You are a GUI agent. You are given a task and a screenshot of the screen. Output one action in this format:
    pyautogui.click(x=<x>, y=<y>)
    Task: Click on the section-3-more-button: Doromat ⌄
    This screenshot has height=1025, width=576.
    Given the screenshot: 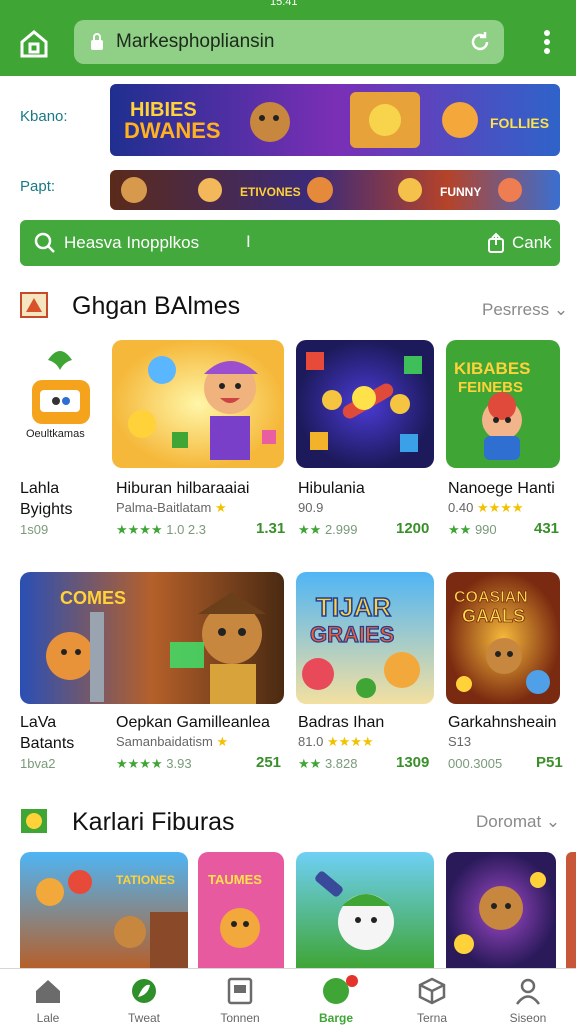 What is the action you would take?
    pyautogui.click(x=518, y=822)
    